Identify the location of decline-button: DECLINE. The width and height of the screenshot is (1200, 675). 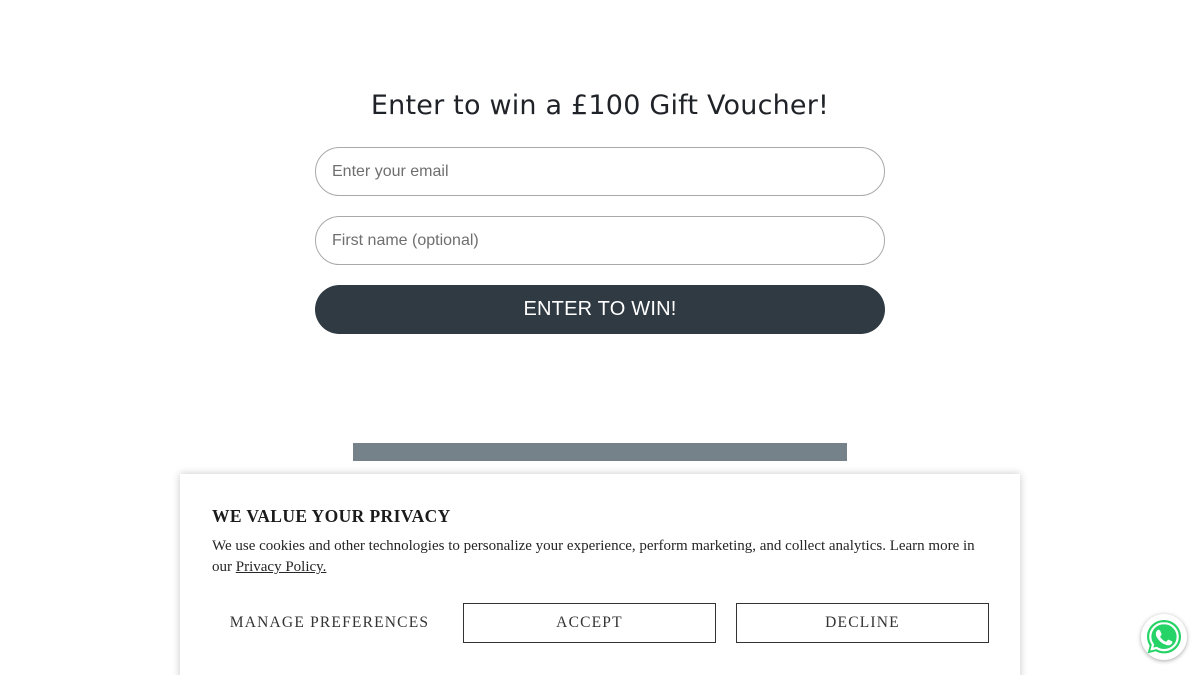
(862, 623).